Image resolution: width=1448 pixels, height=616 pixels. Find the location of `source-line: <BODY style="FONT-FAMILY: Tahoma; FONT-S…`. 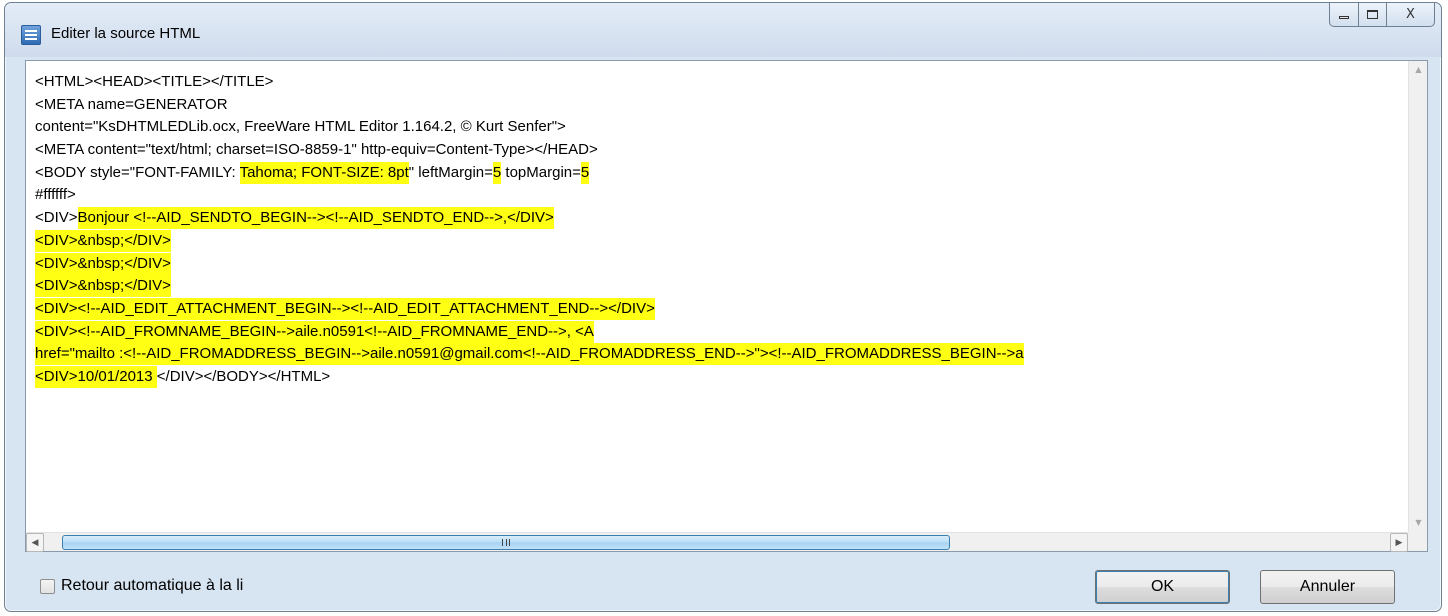

source-line: <BODY style="FONT-FAMILY: Tahoma; FONT-S… is located at coordinates (718, 173).